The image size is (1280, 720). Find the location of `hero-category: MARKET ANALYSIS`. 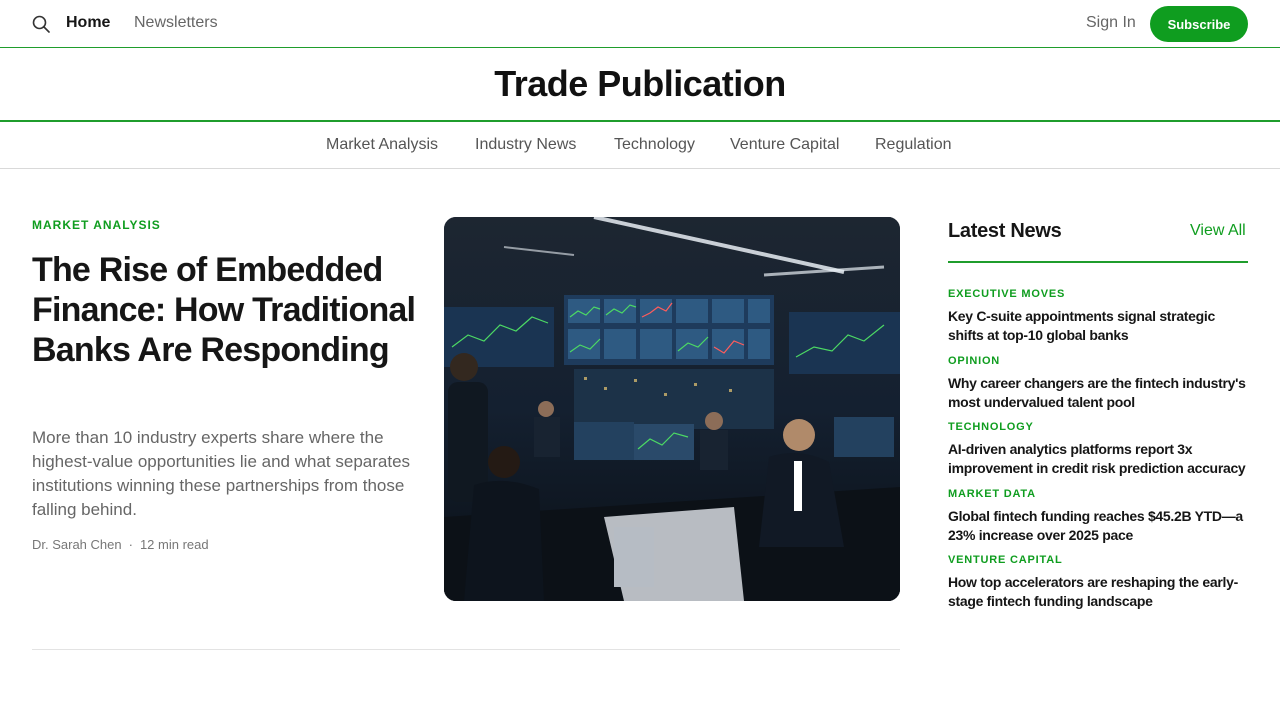

hero-category: MARKET ANALYSIS is located at coordinates (96, 225).